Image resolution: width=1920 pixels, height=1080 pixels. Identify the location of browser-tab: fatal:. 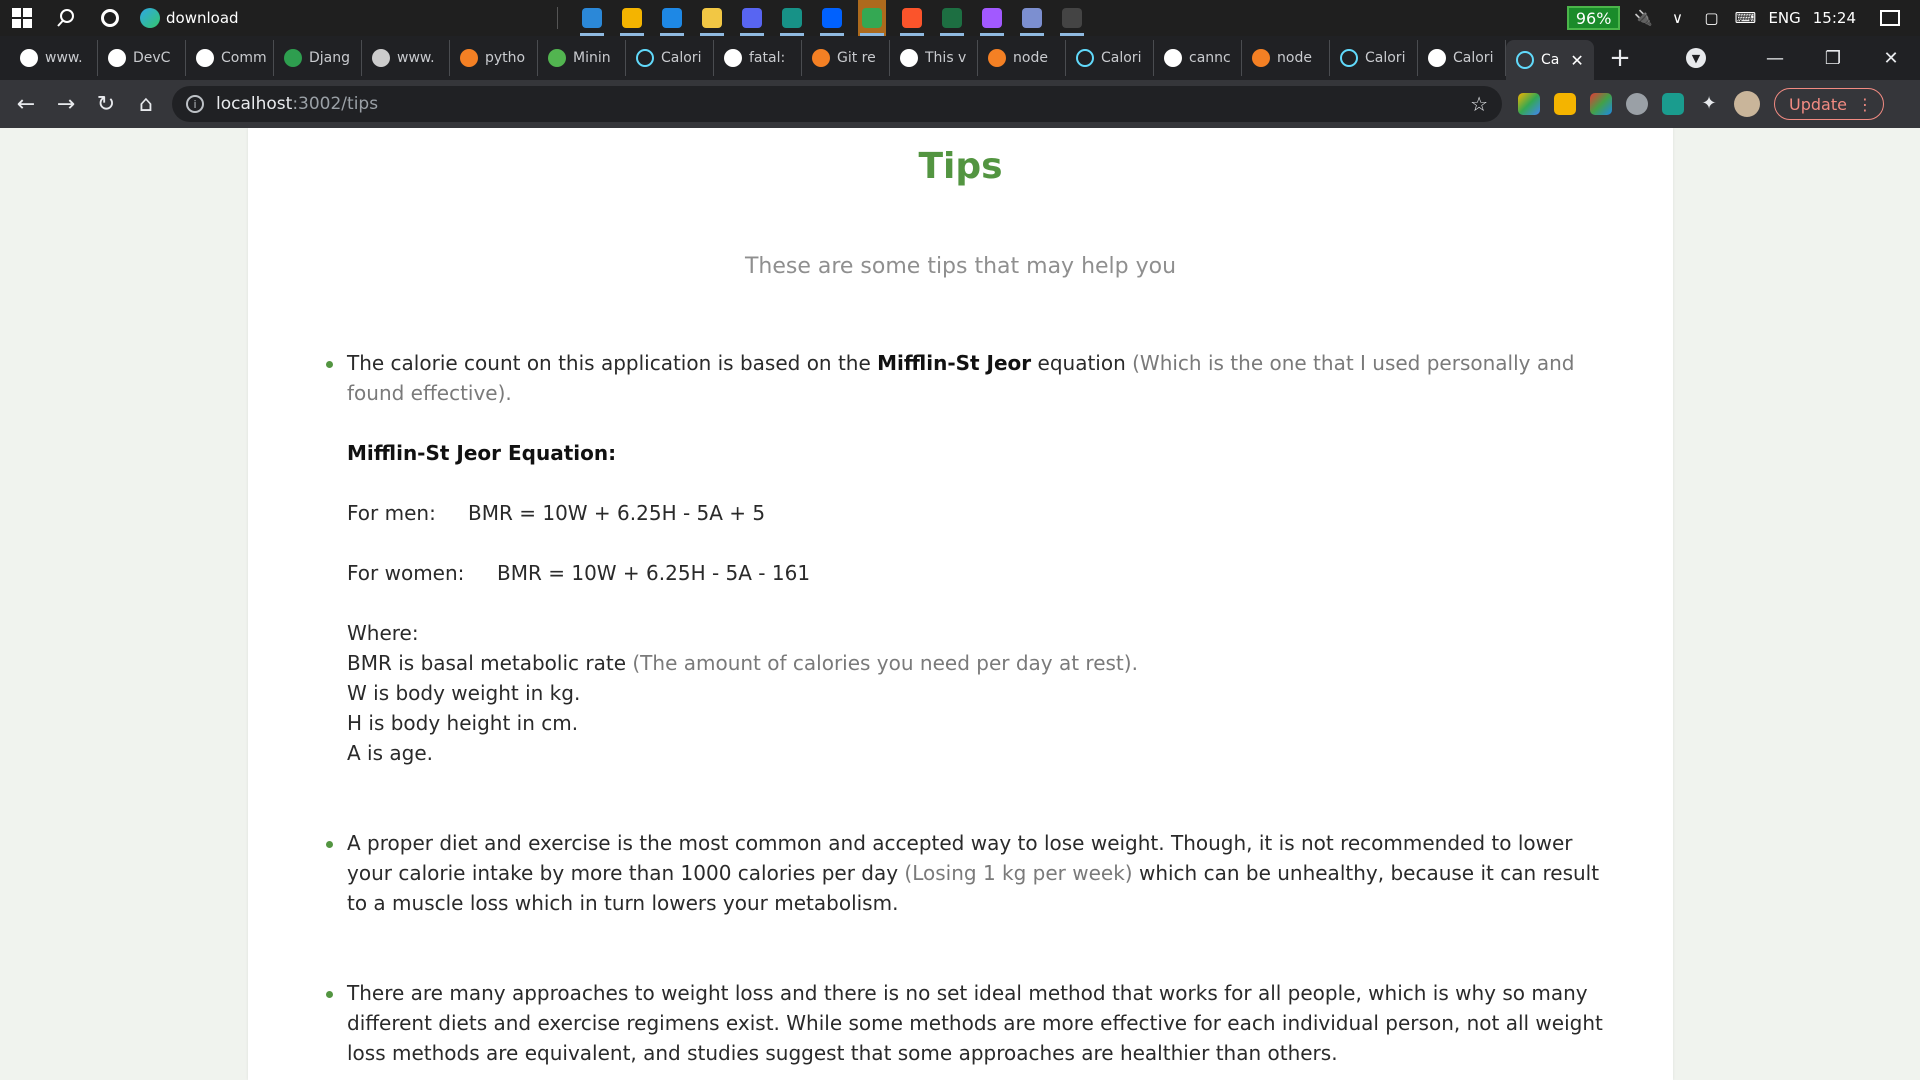
(758, 58).